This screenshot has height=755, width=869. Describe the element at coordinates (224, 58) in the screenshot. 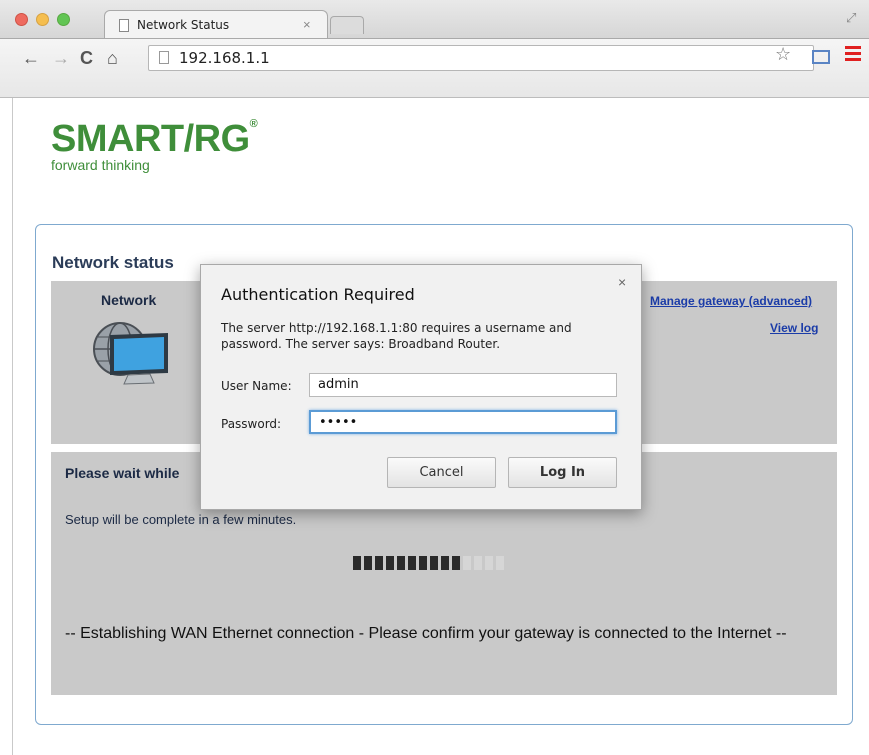

I see `address-url: 192.168.1.1` at that location.